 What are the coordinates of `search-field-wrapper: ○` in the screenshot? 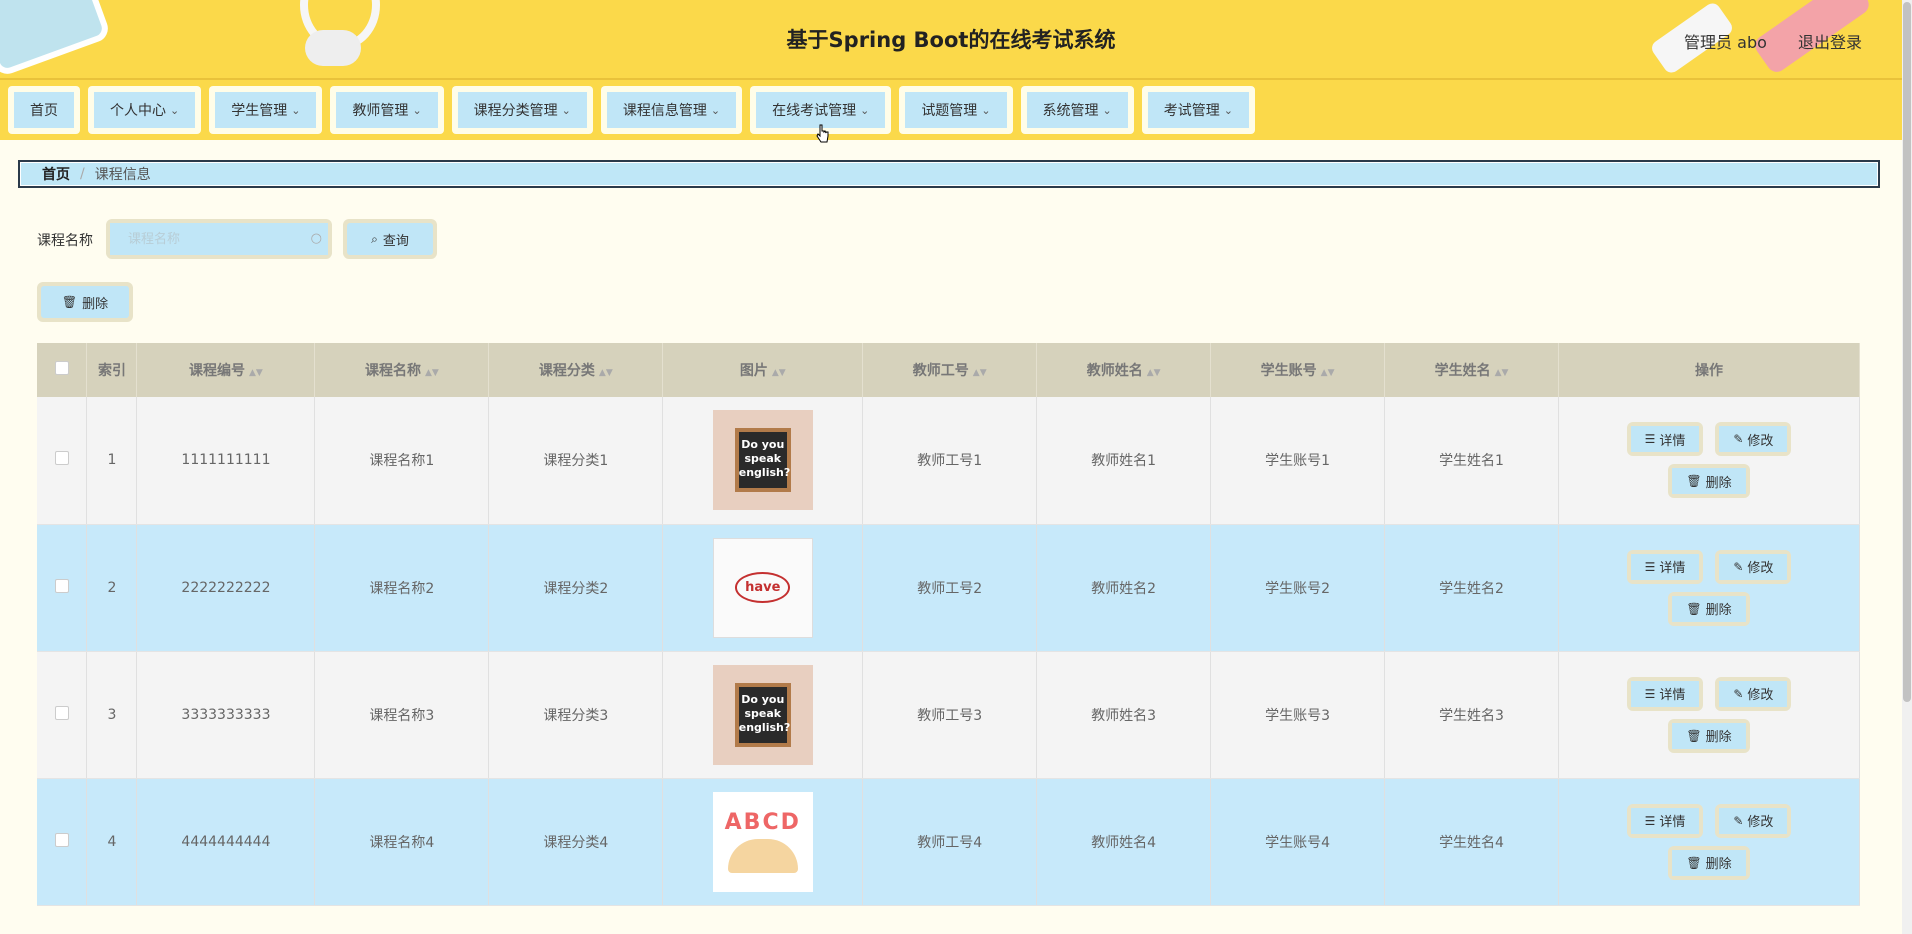 It's located at (219, 239).